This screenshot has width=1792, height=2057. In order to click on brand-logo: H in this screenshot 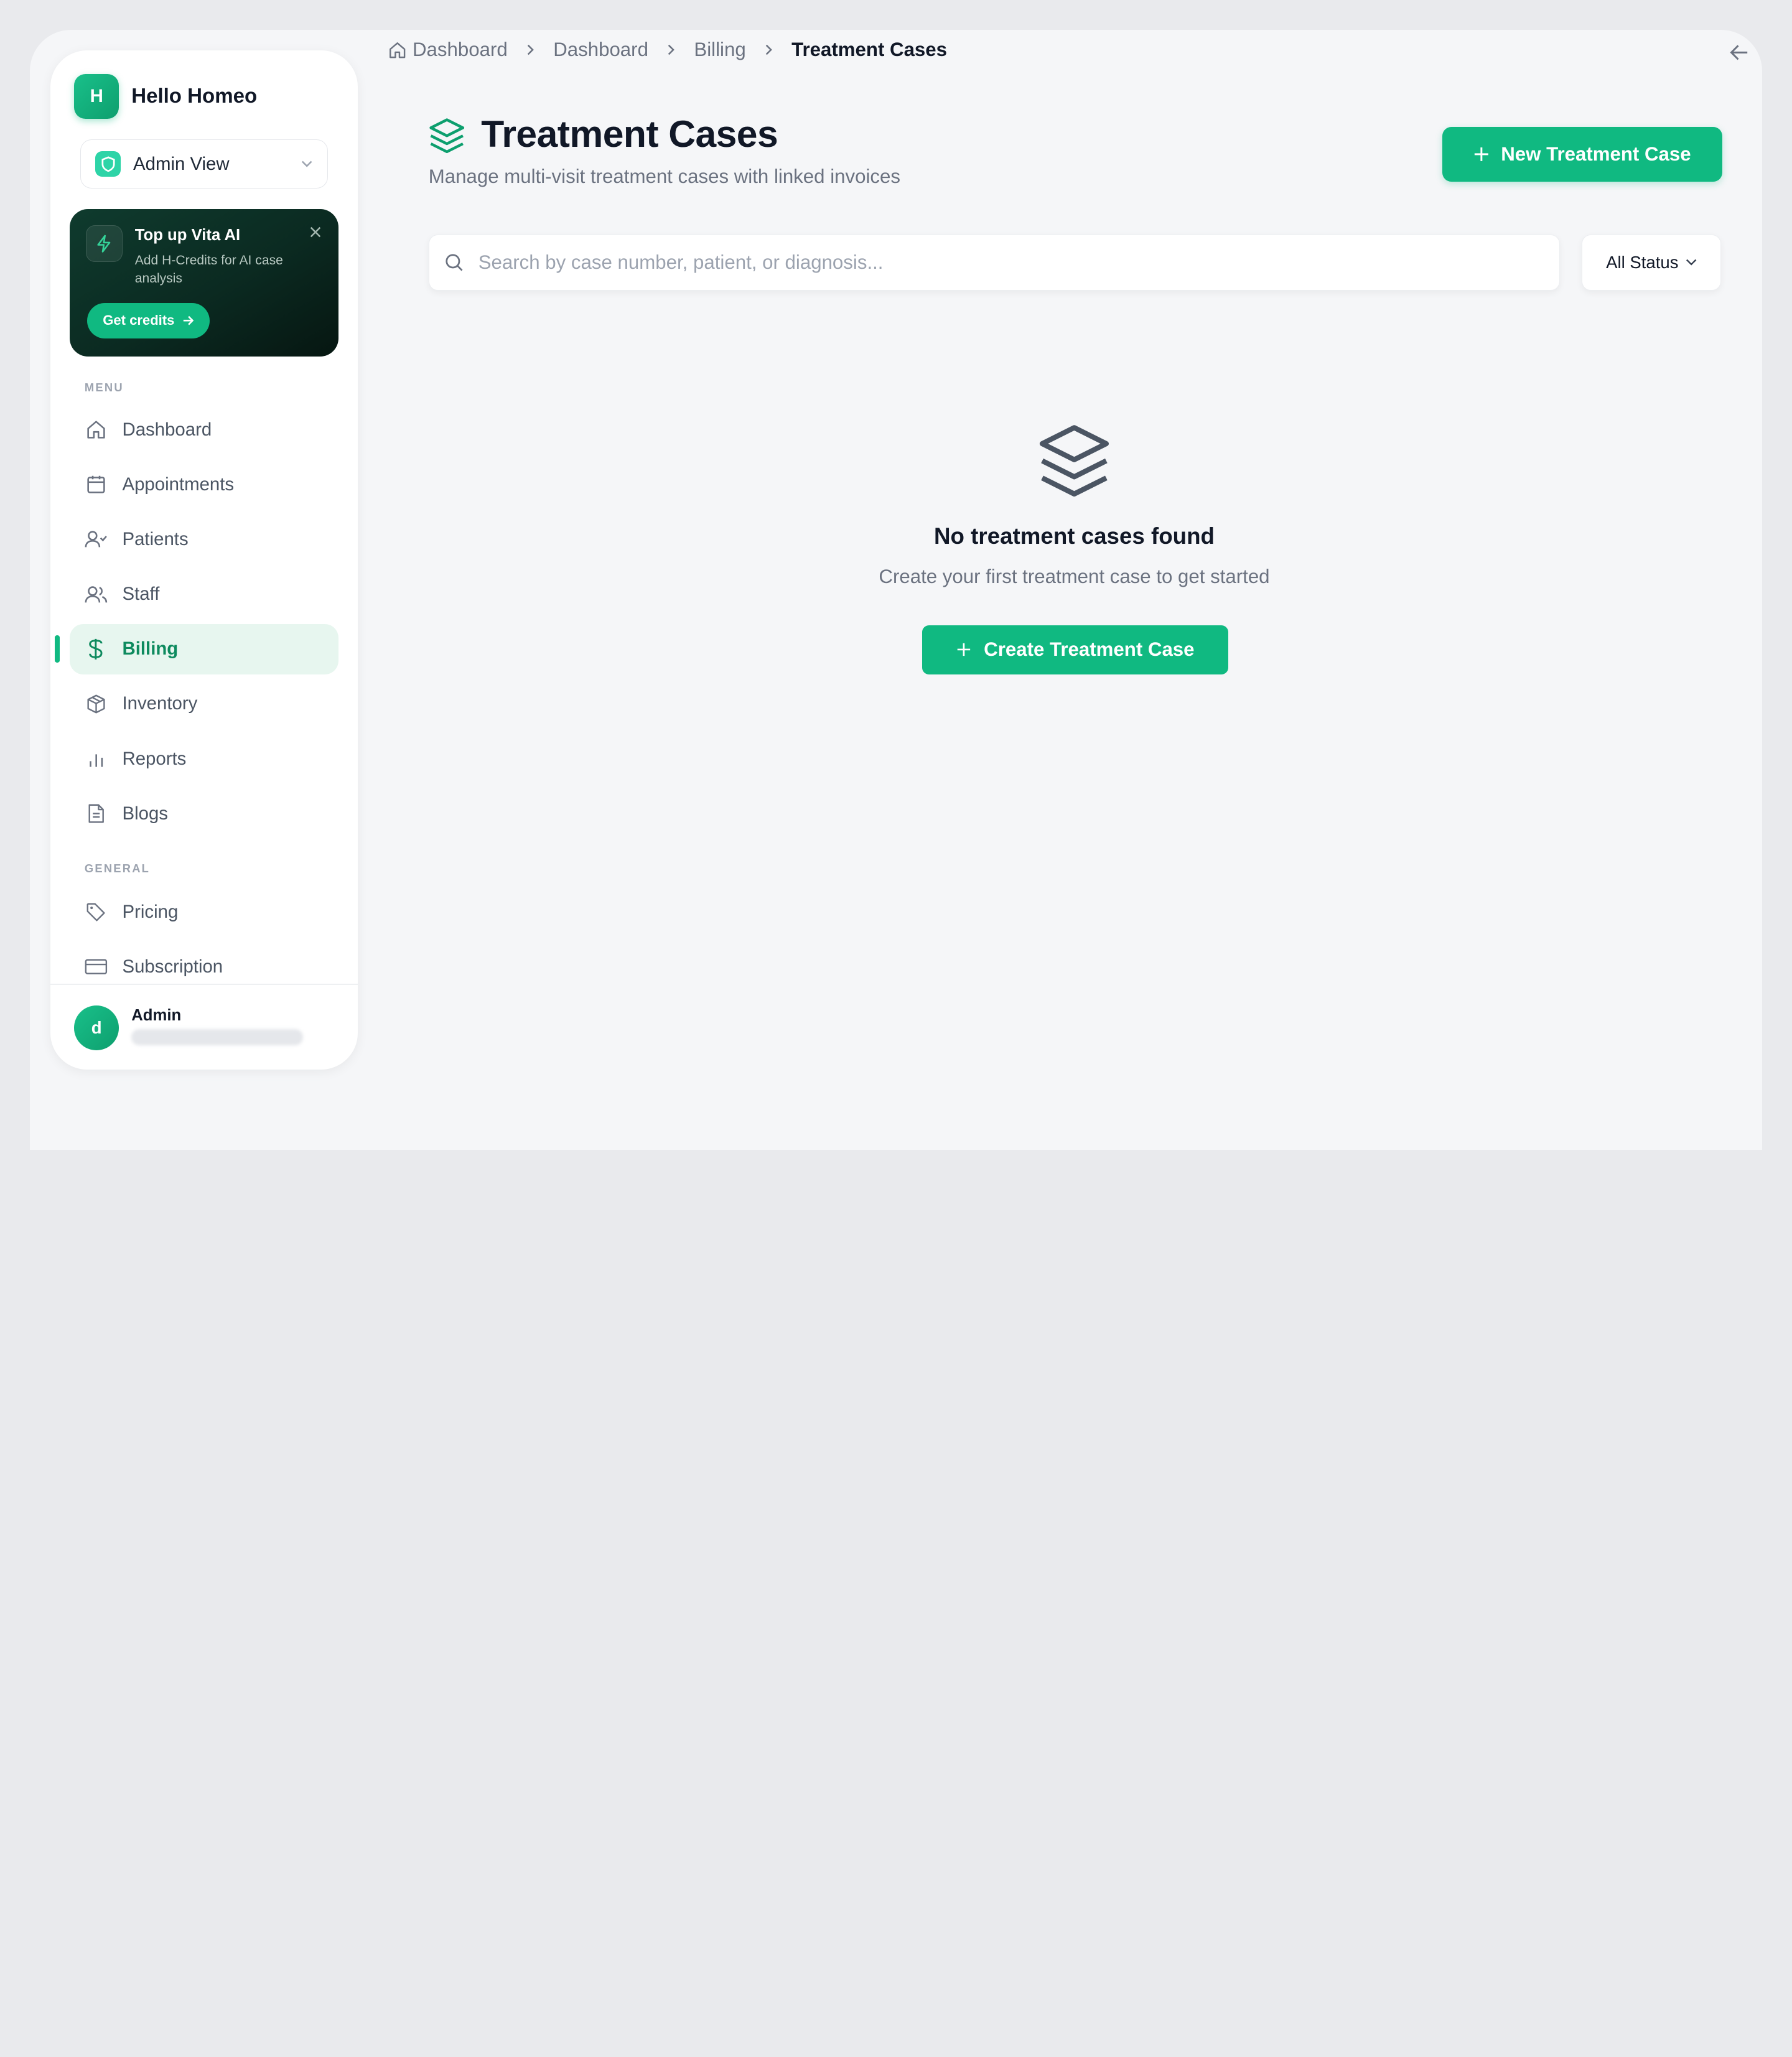, I will do `click(96, 96)`.